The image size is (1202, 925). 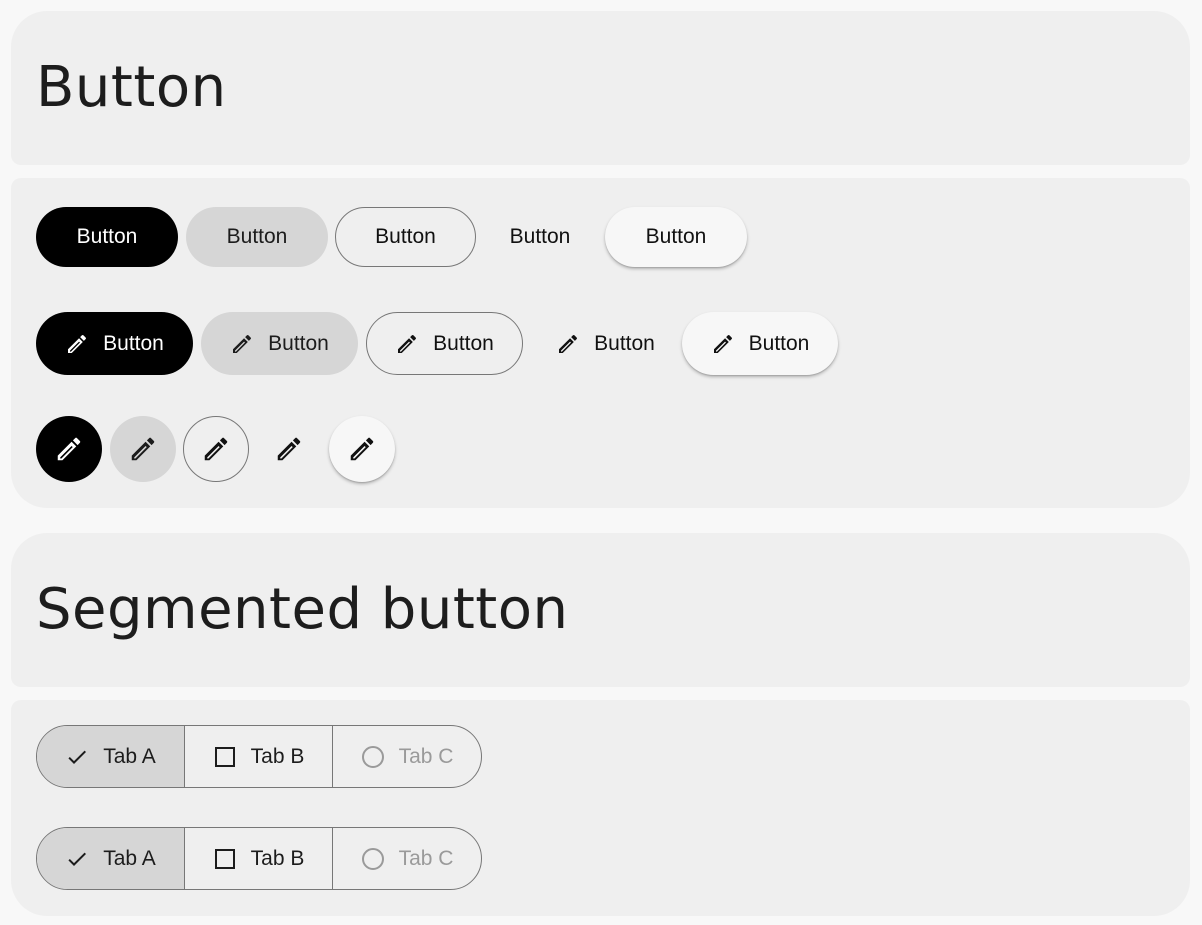 I want to click on outlined-icon-only-button, so click(x=216, y=449).